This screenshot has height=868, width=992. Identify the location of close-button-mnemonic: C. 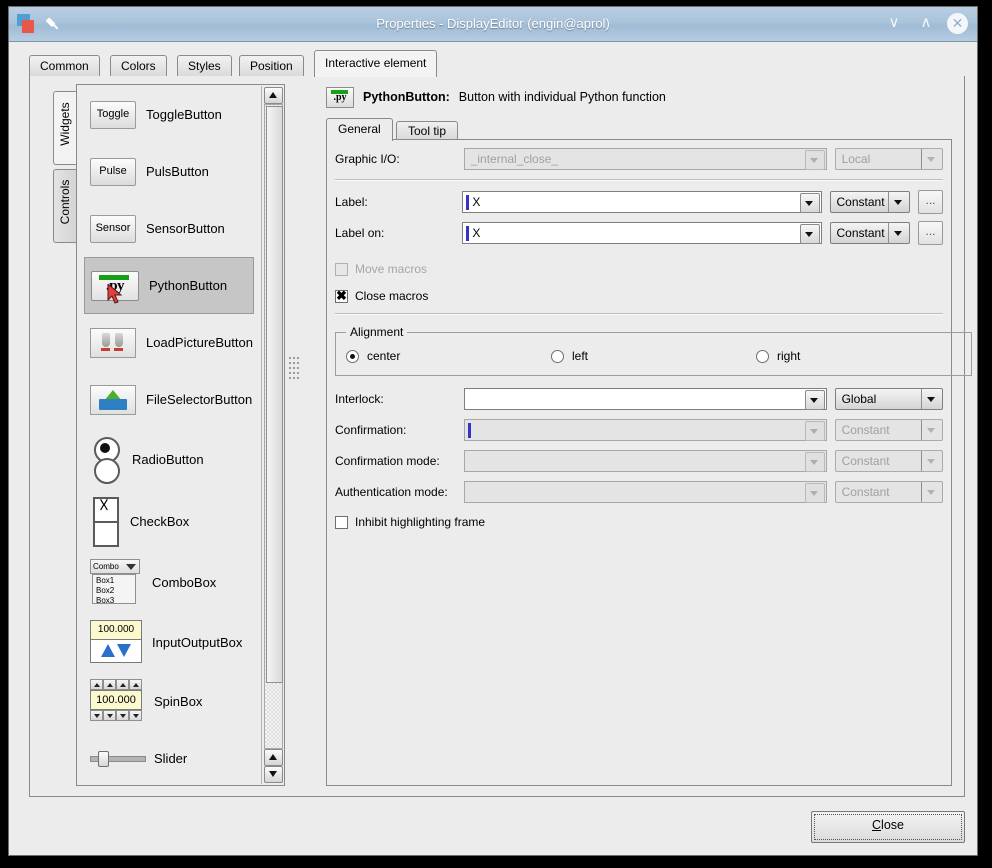
(877, 825).